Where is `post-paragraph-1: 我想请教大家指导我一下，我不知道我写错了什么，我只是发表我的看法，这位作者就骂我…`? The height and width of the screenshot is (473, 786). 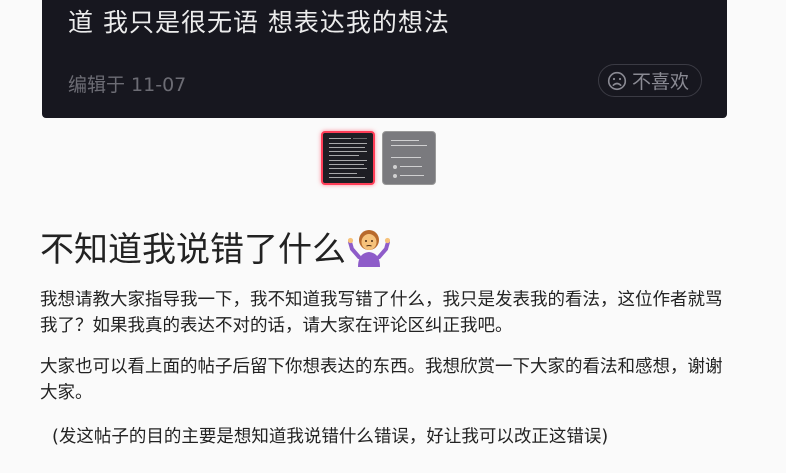 post-paragraph-1: 我想请教大家指导我一下，我不知道我写错了什么，我只是发表我的看法，这位作者就骂我… is located at coordinates (381, 313).